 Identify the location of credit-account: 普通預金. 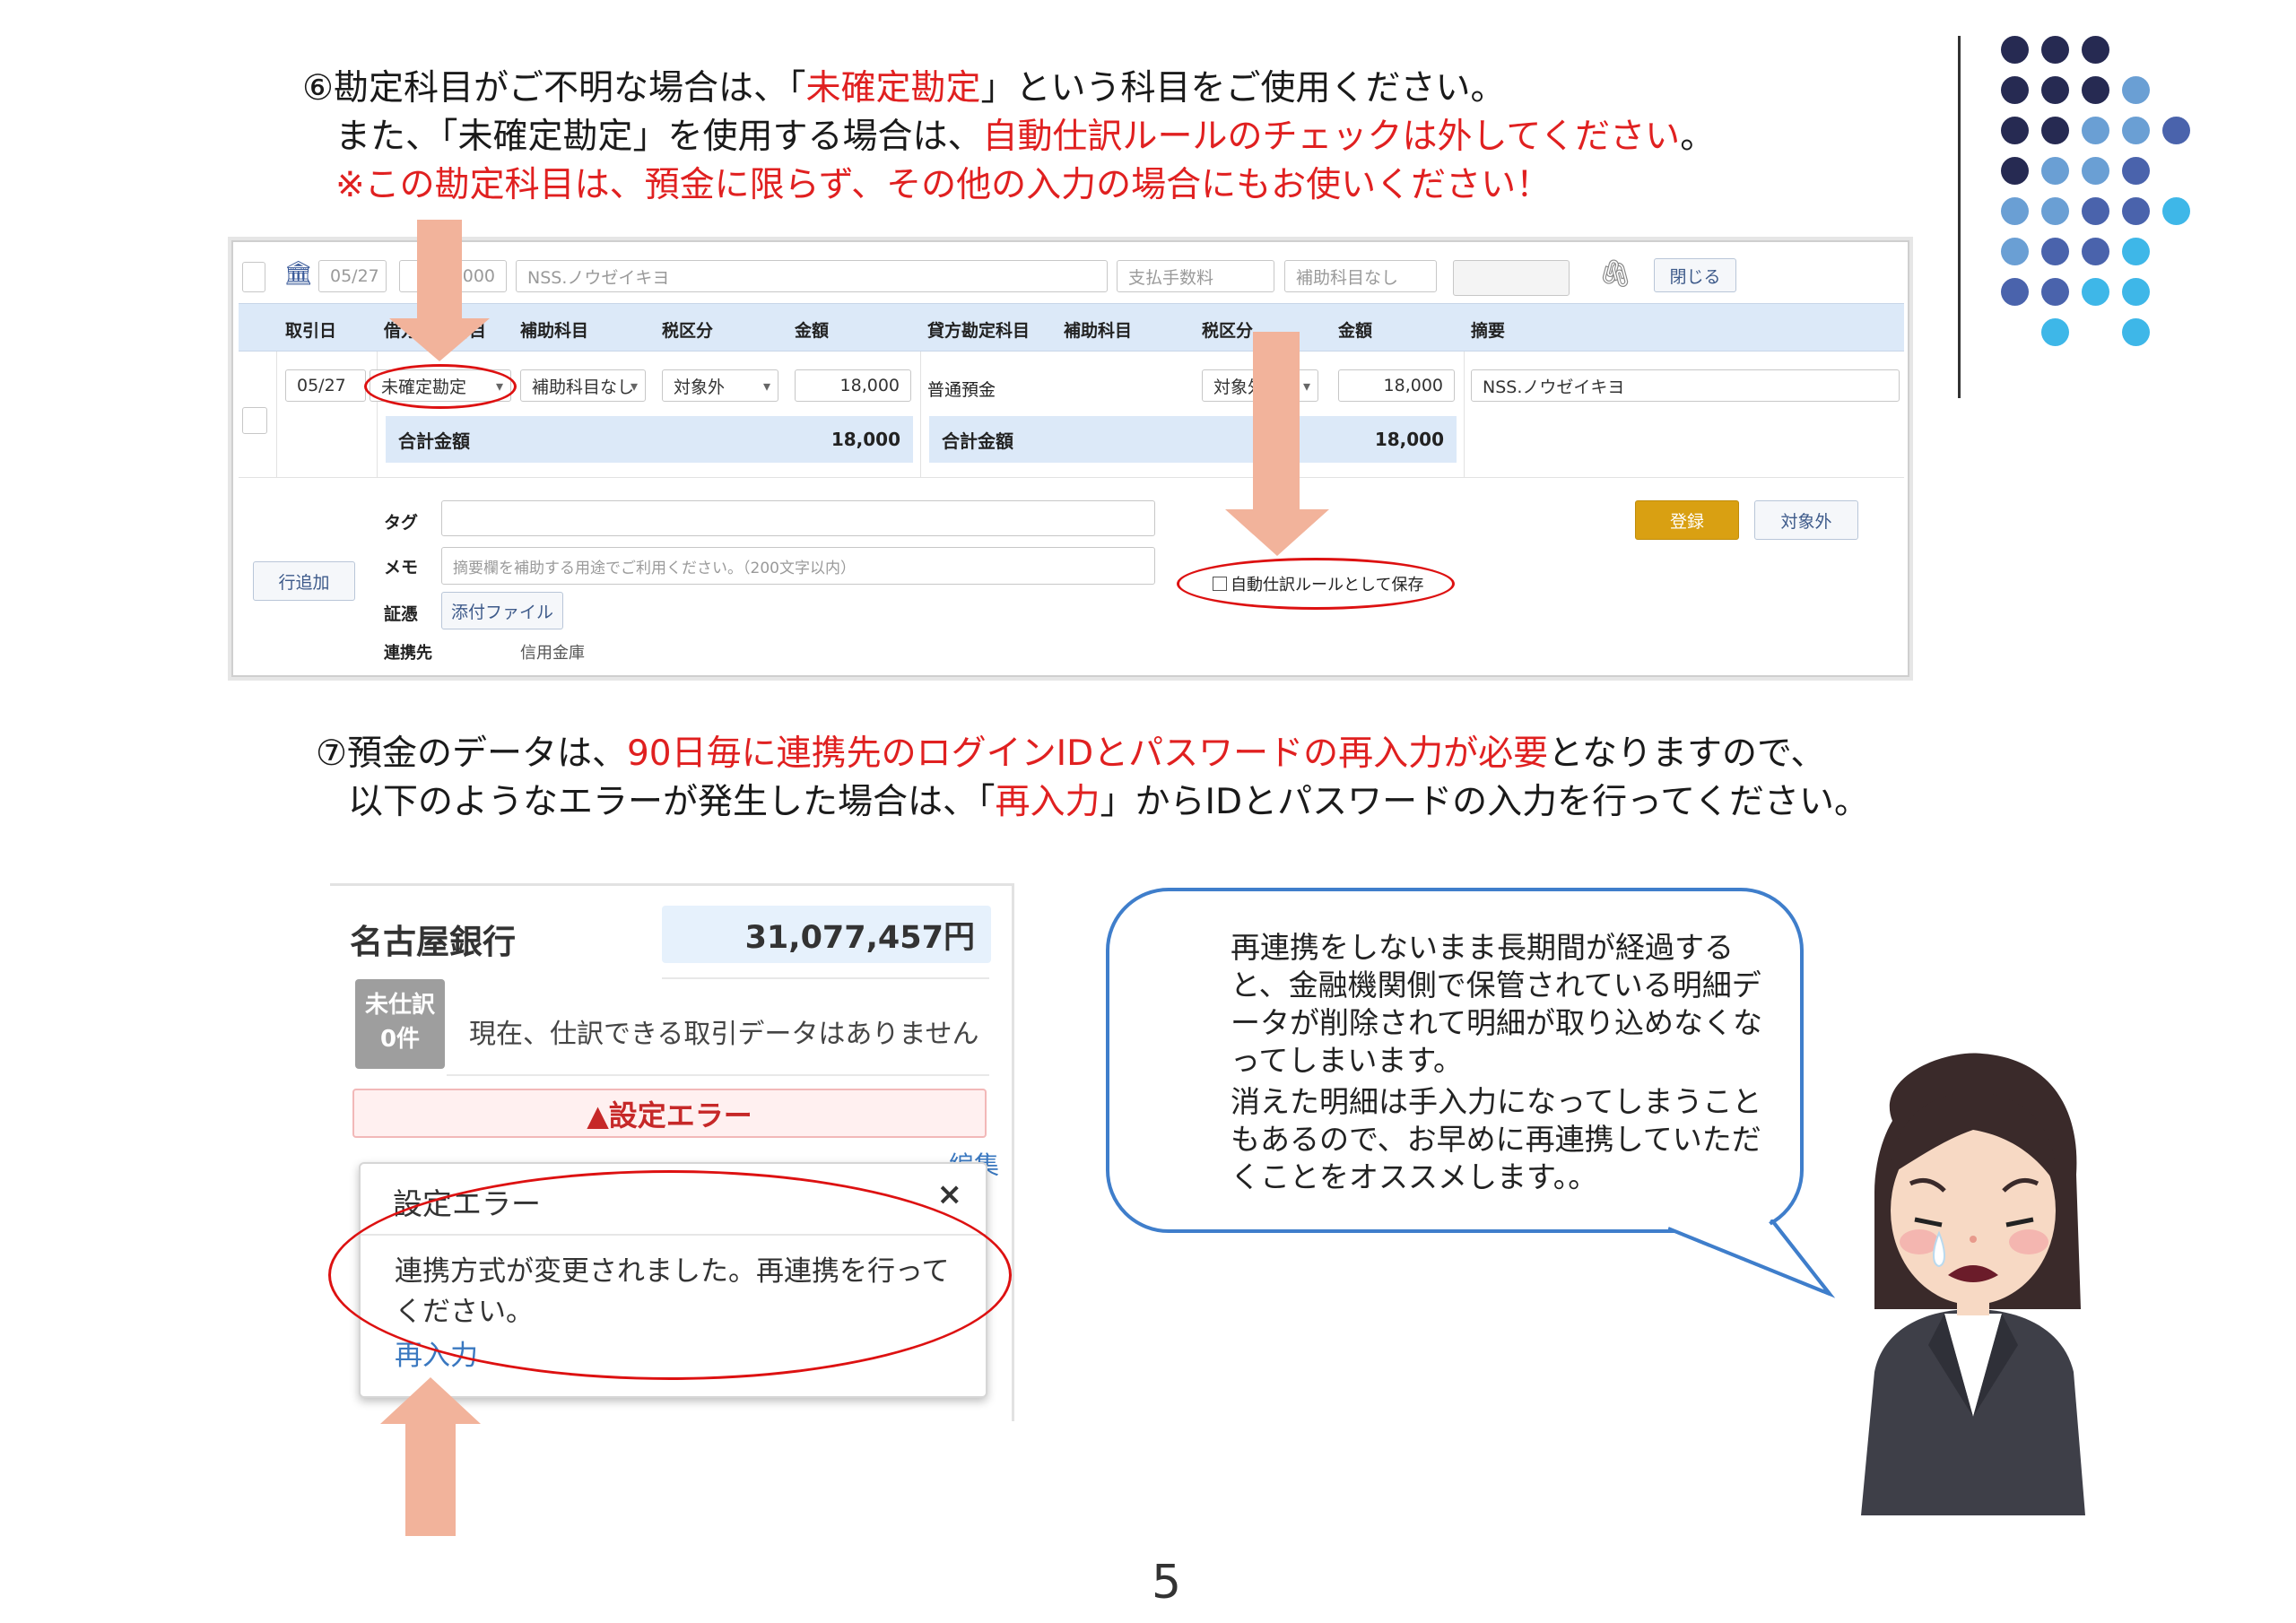
(961, 390).